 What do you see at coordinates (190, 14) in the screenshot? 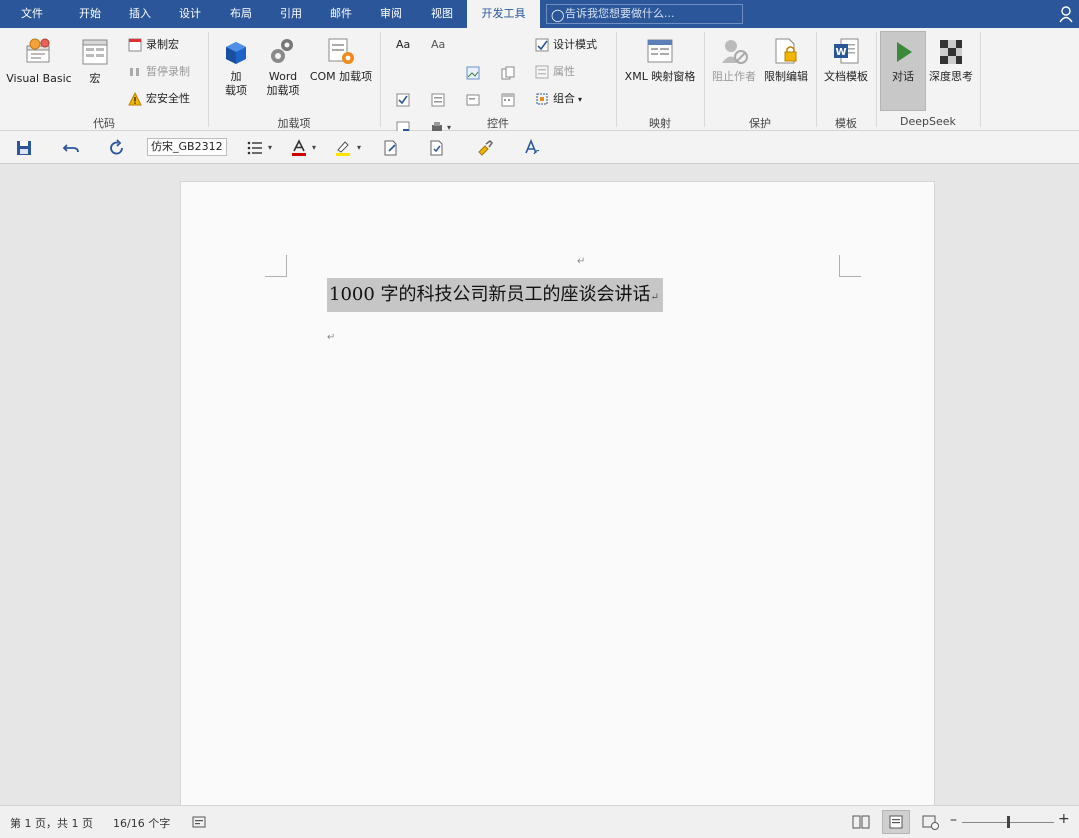
I see `tab-design: 设计` at bounding box center [190, 14].